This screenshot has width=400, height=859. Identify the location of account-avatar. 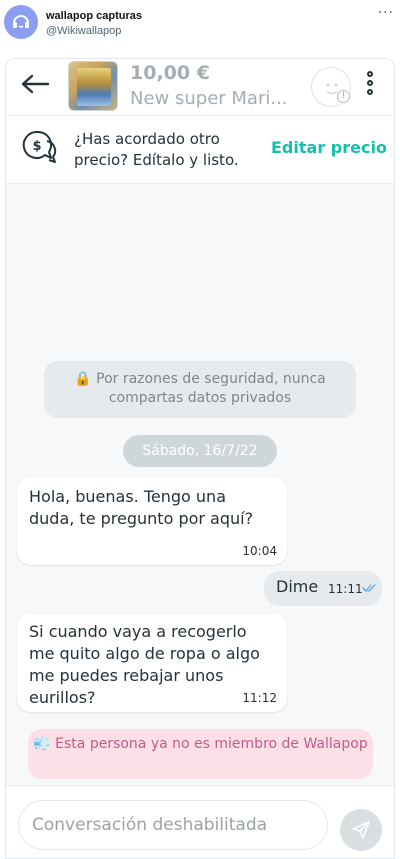
(21, 22).